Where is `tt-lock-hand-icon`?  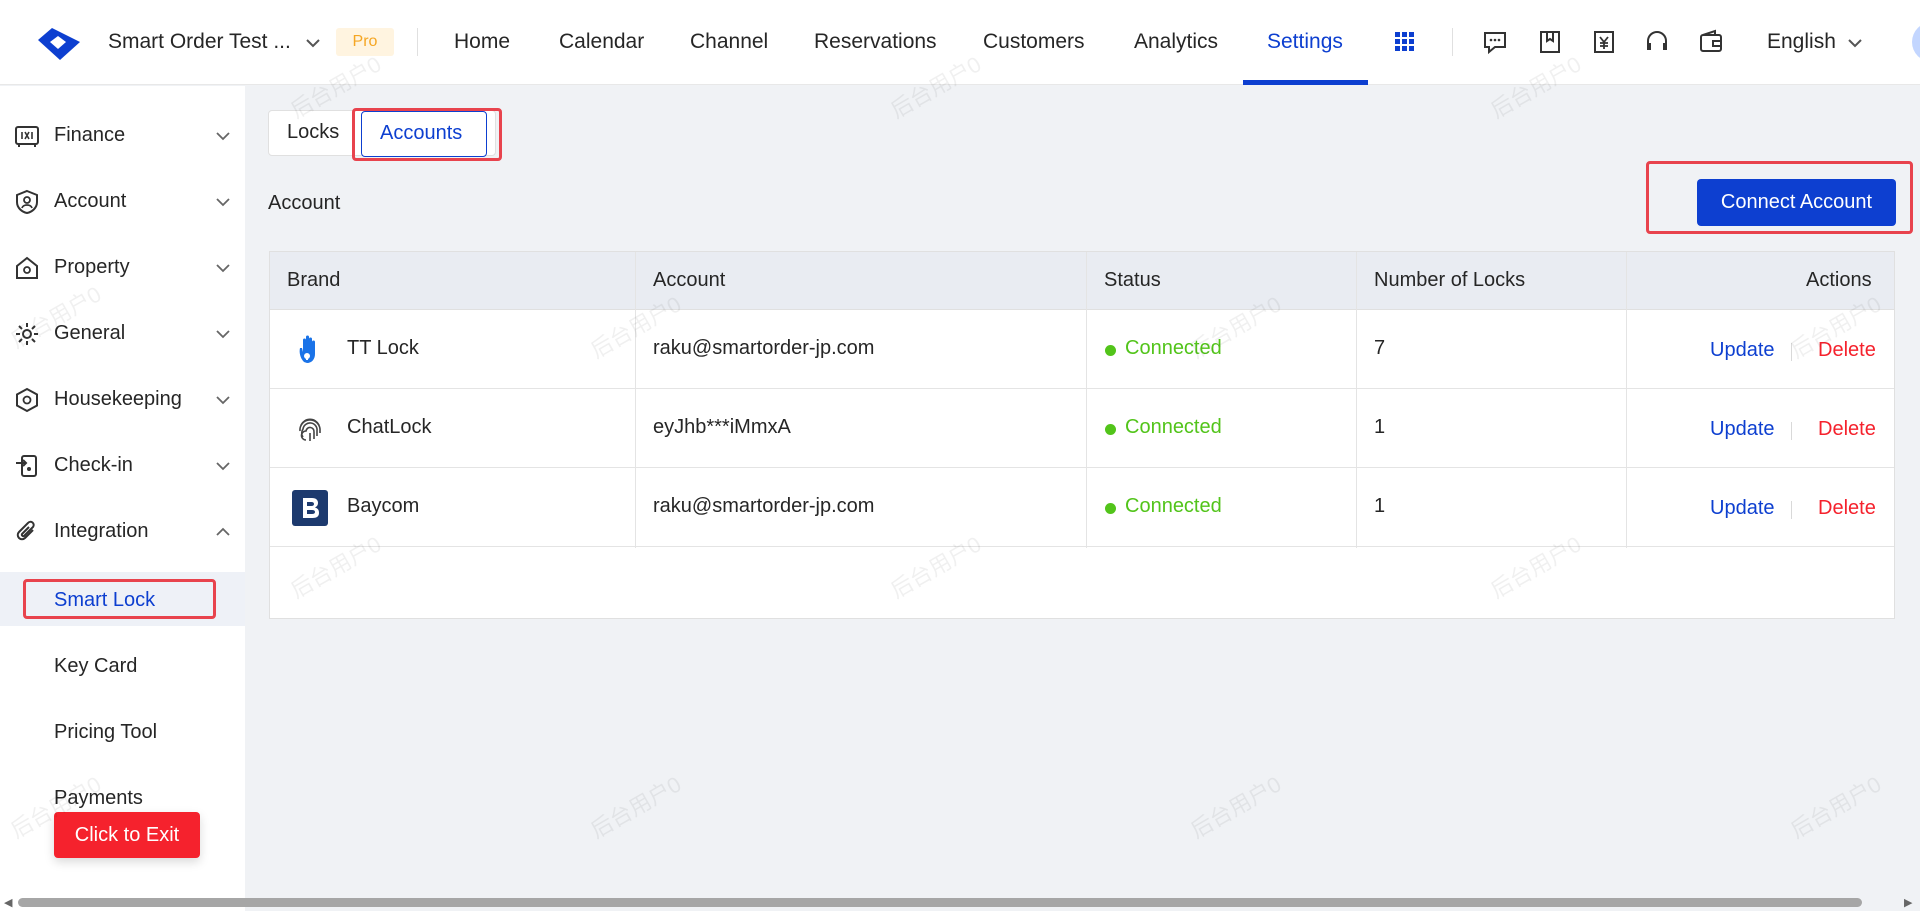
tt-lock-hand-icon is located at coordinates (307, 349).